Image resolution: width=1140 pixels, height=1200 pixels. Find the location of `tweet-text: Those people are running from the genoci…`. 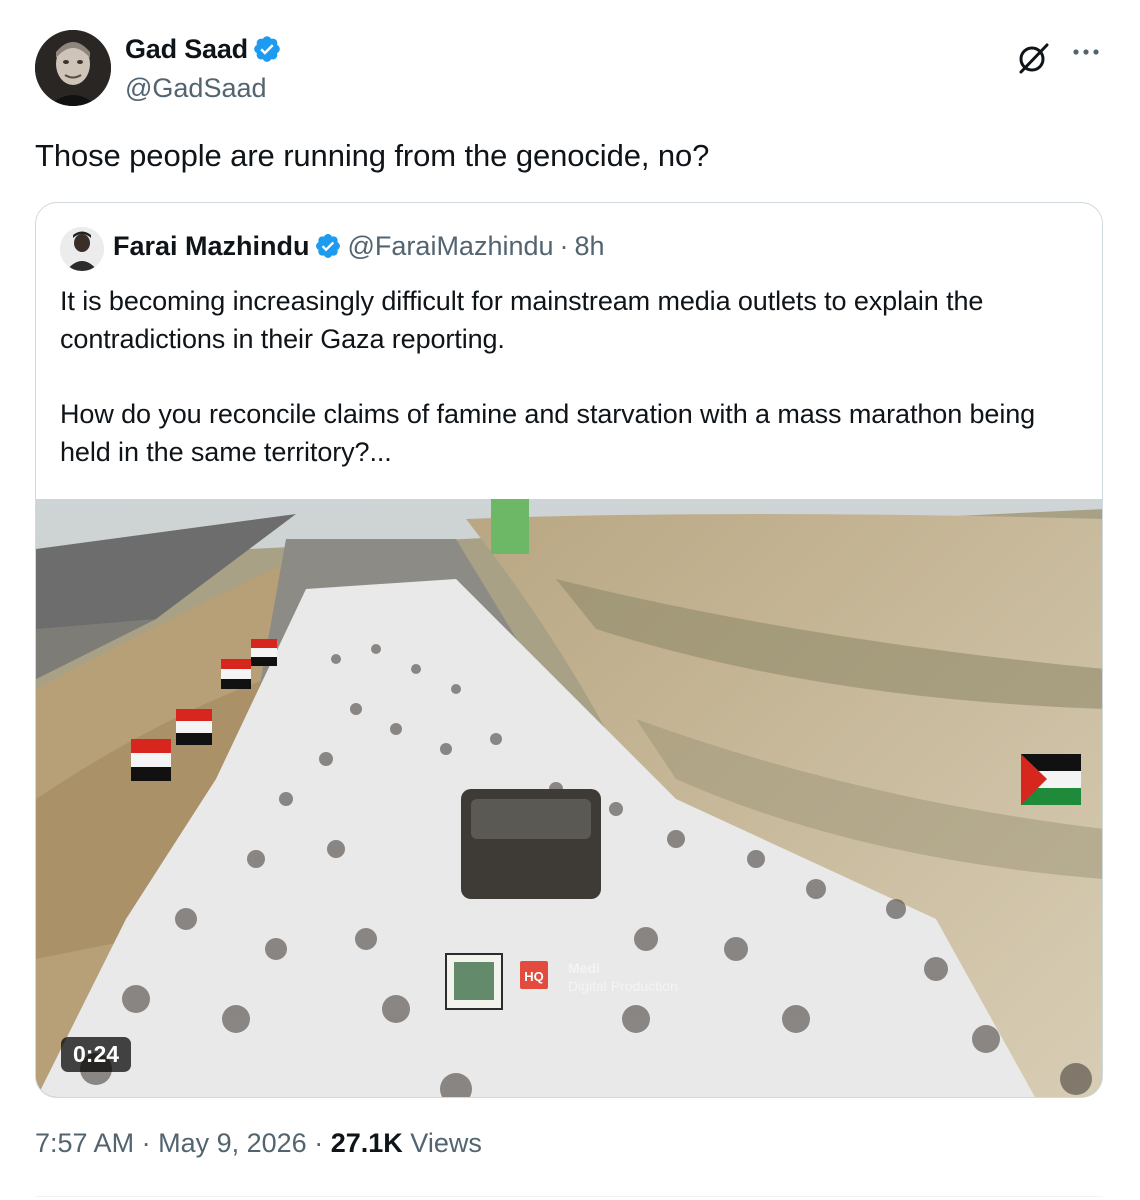

tweet-text: Those people are running from the genoci… is located at coordinates (372, 155).